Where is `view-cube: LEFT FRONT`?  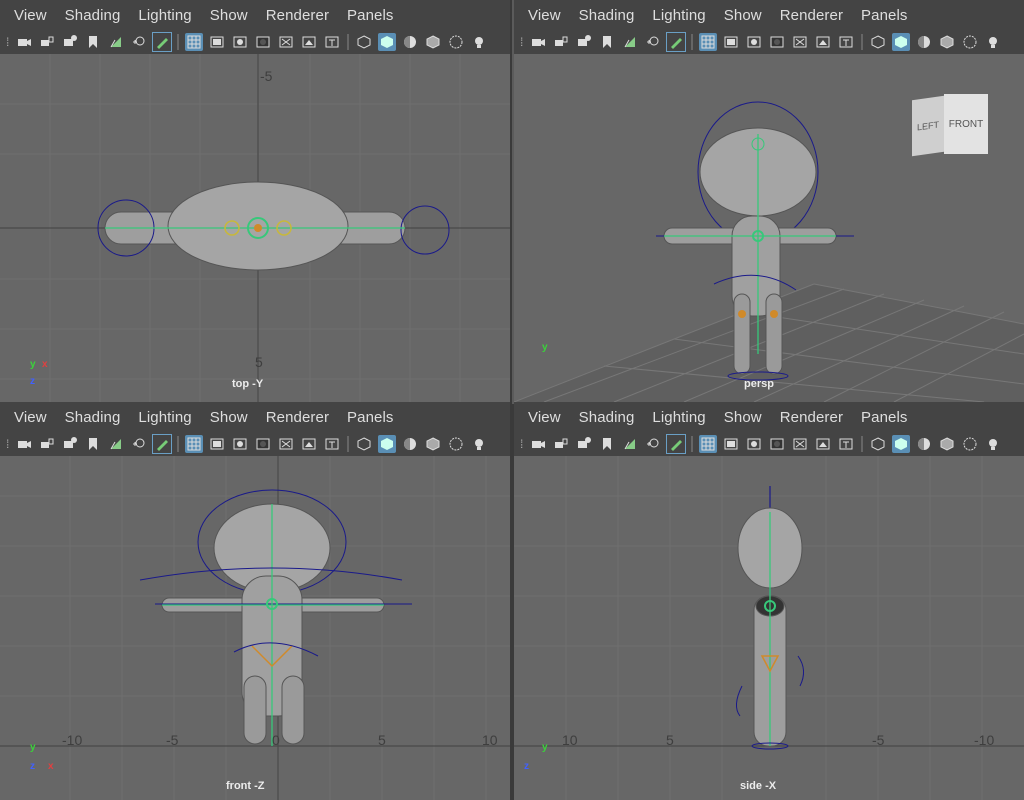
view-cube: LEFT FRONT is located at coordinates (950, 125).